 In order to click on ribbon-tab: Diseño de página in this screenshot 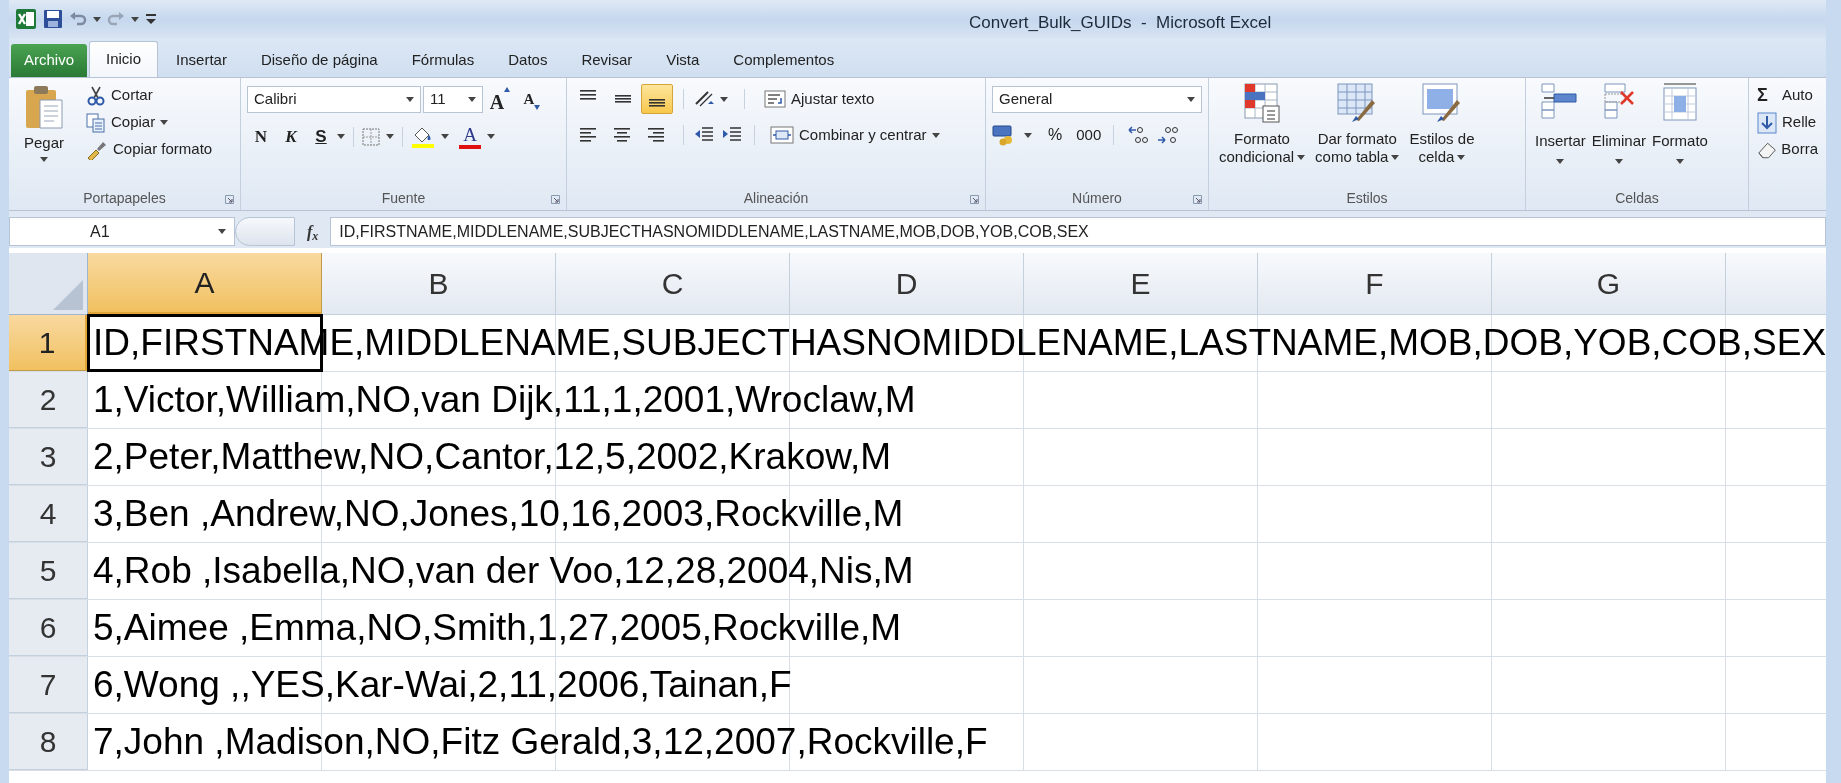, I will do `click(319, 60)`.